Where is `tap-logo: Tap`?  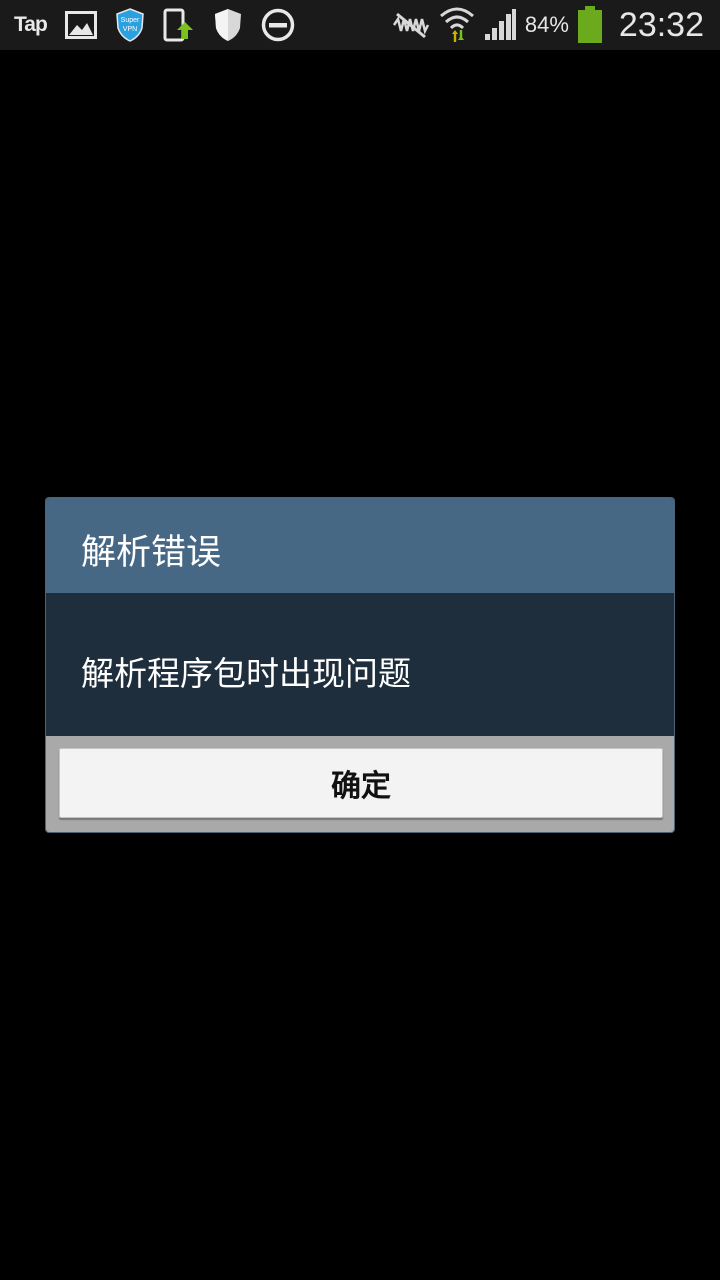
tap-logo: Tap is located at coordinates (31, 24).